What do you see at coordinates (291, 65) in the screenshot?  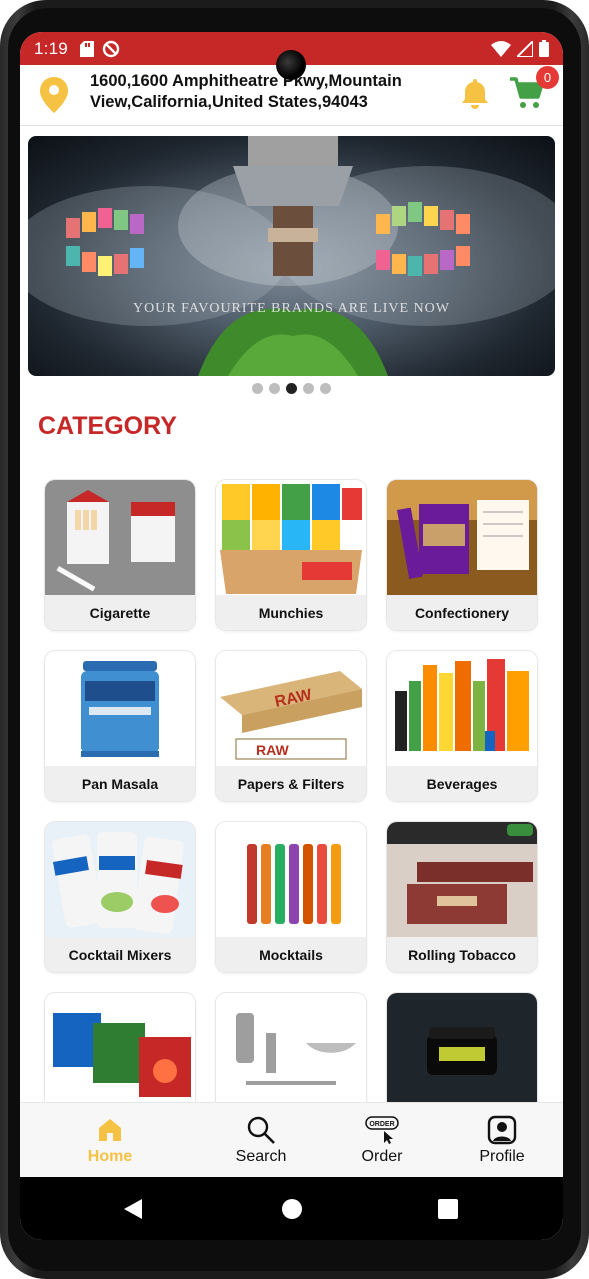 I see `front-camera` at bounding box center [291, 65].